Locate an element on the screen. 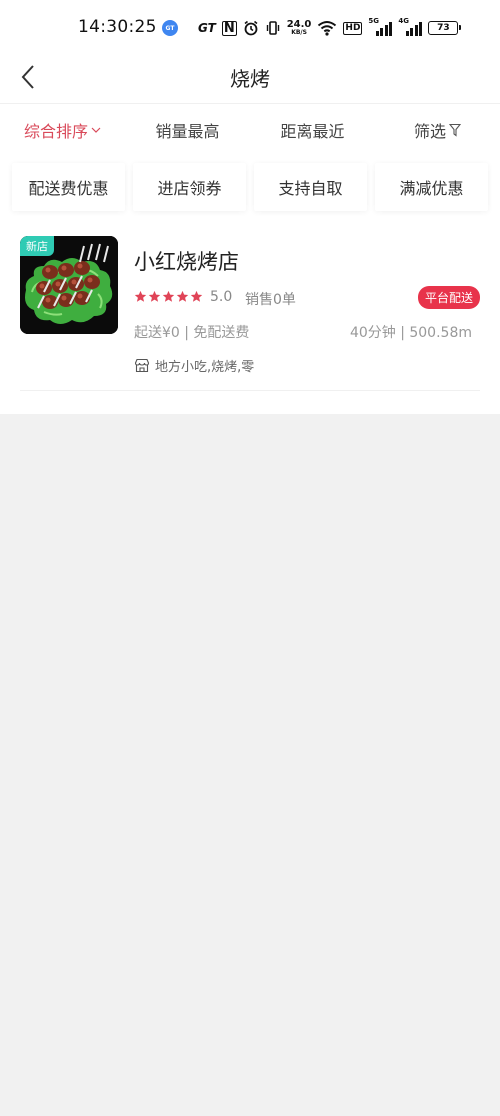 This screenshot has width=500, height=1116. tab-filter: 筛选 is located at coordinates (437, 130).